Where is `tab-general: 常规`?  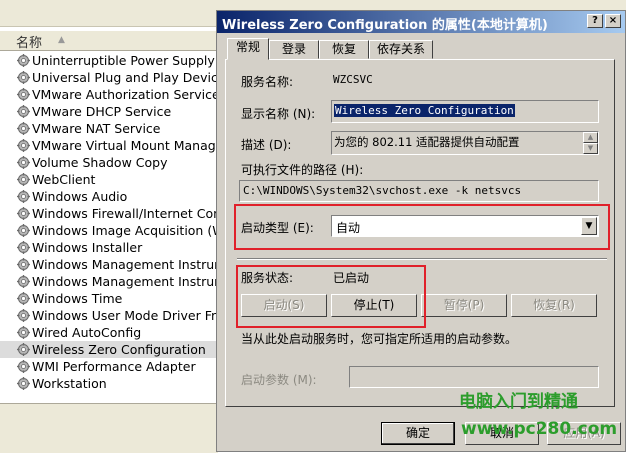
tab-general: 常规 is located at coordinates (248, 49).